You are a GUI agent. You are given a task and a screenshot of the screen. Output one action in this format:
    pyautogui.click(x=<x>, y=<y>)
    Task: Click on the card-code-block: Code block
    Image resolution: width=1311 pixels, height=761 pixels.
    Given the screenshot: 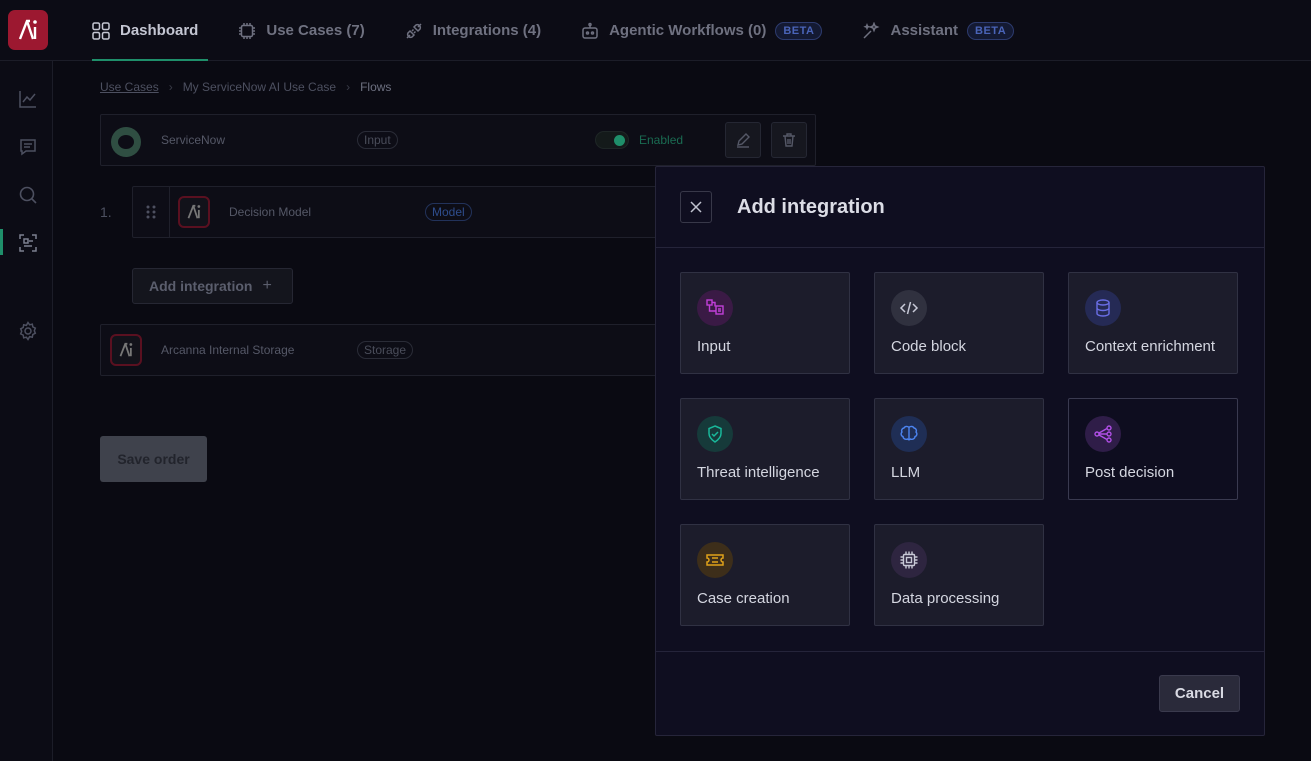 What is the action you would take?
    pyautogui.click(x=959, y=323)
    